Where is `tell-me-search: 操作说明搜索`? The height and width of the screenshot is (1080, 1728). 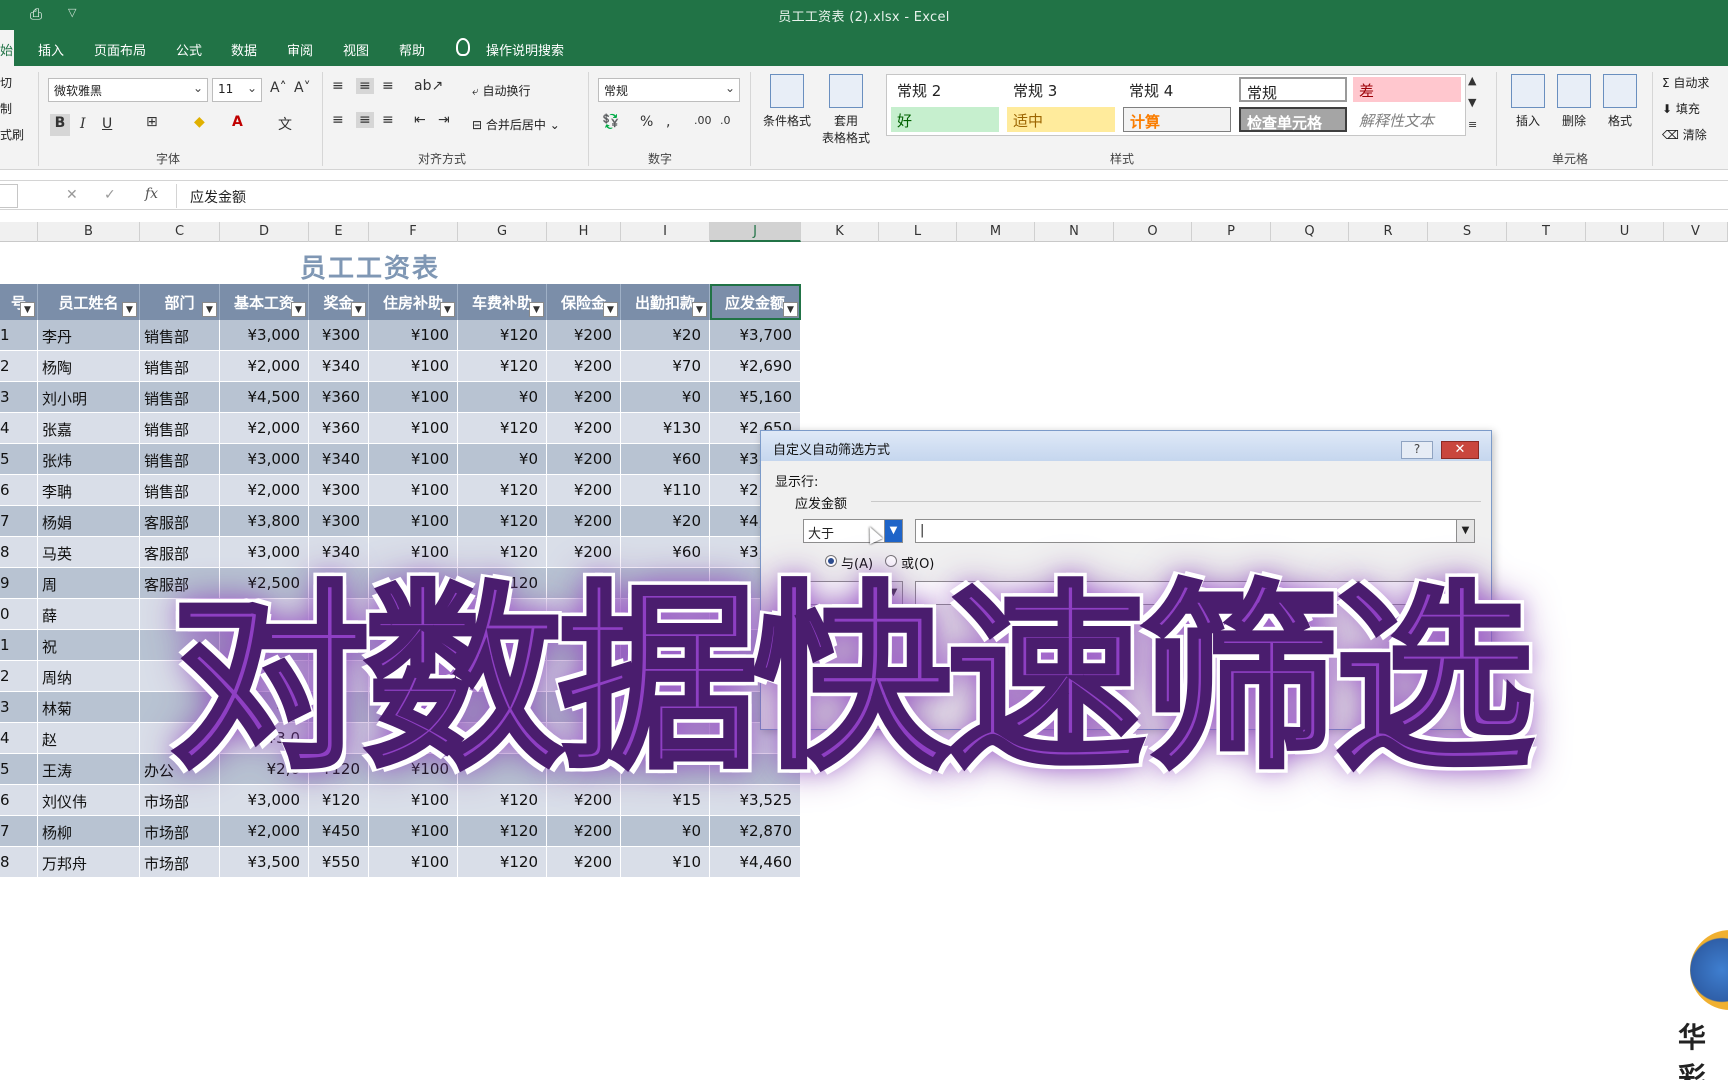 tell-me-search: 操作说明搜索 is located at coordinates (525, 49).